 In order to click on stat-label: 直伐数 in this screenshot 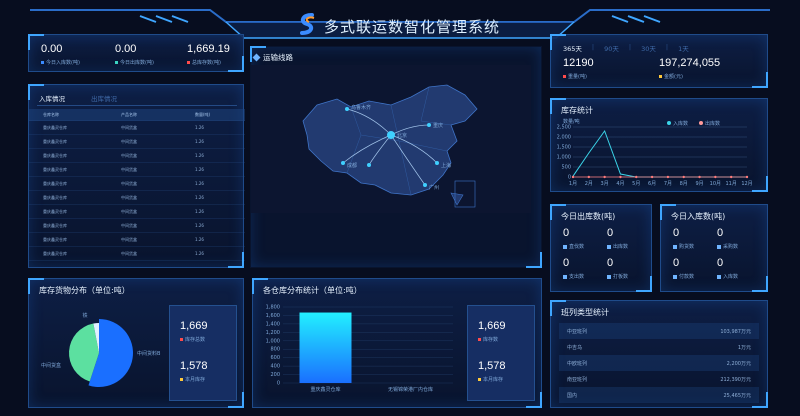, I will do `click(573, 246)`.